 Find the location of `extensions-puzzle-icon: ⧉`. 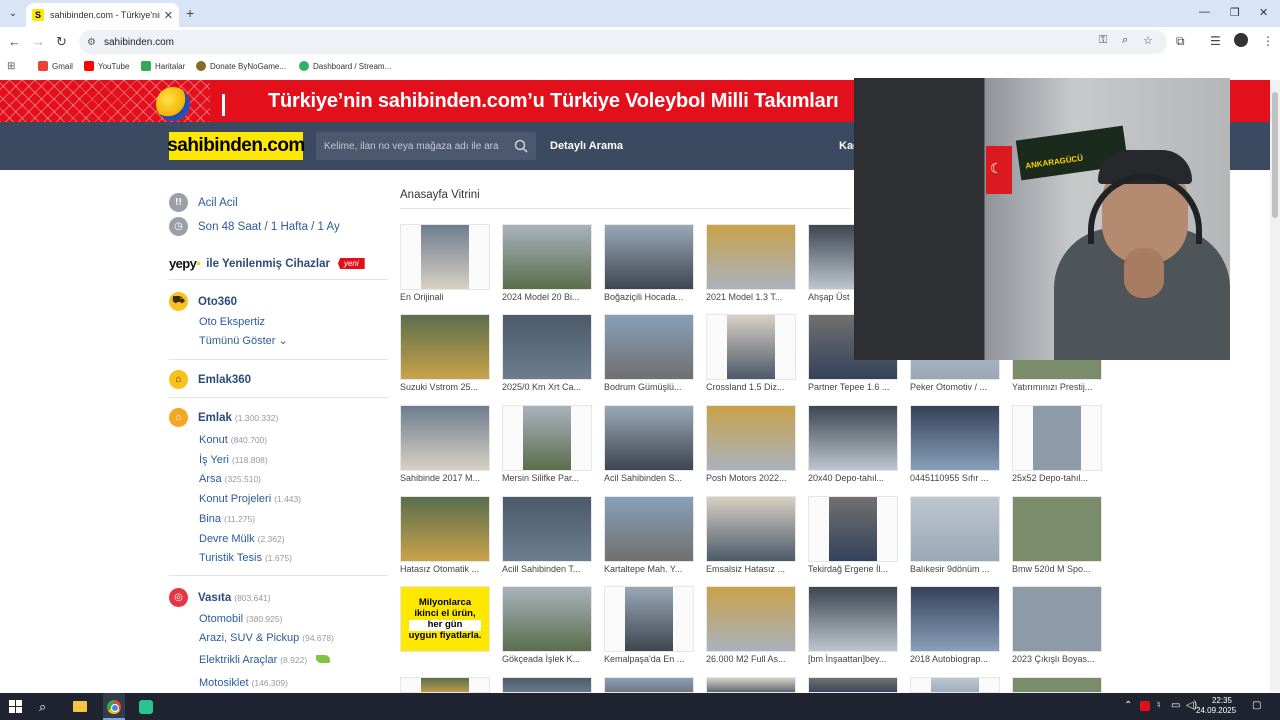

extensions-puzzle-icon: ⧉ is located at coordinates (1180, 41).